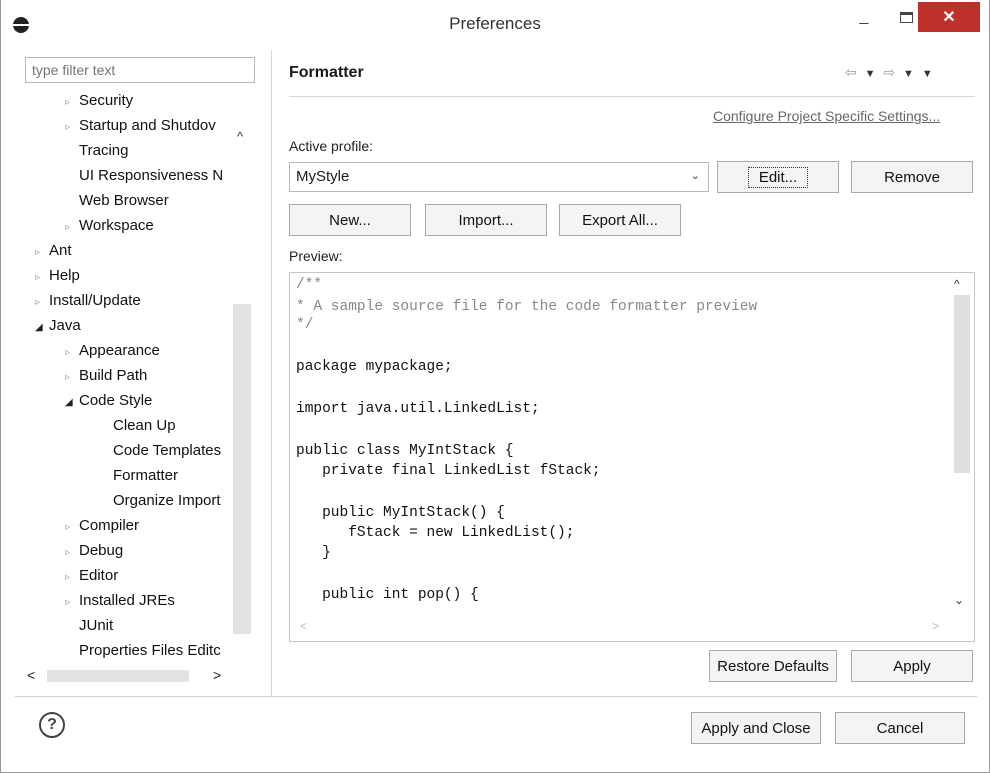  I want to click on tree-item-label: Help, so click(64, 275).